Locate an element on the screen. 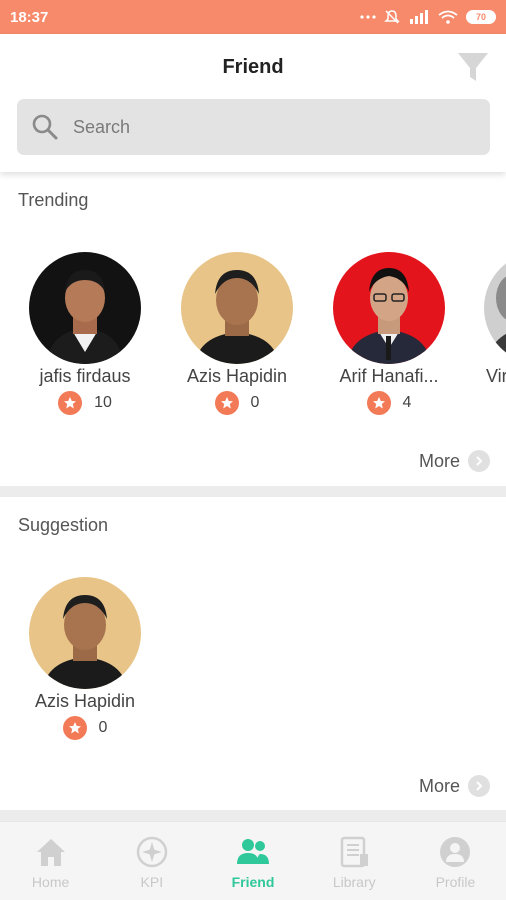  nav-profile: Profile is located at coordinates (455, 861).